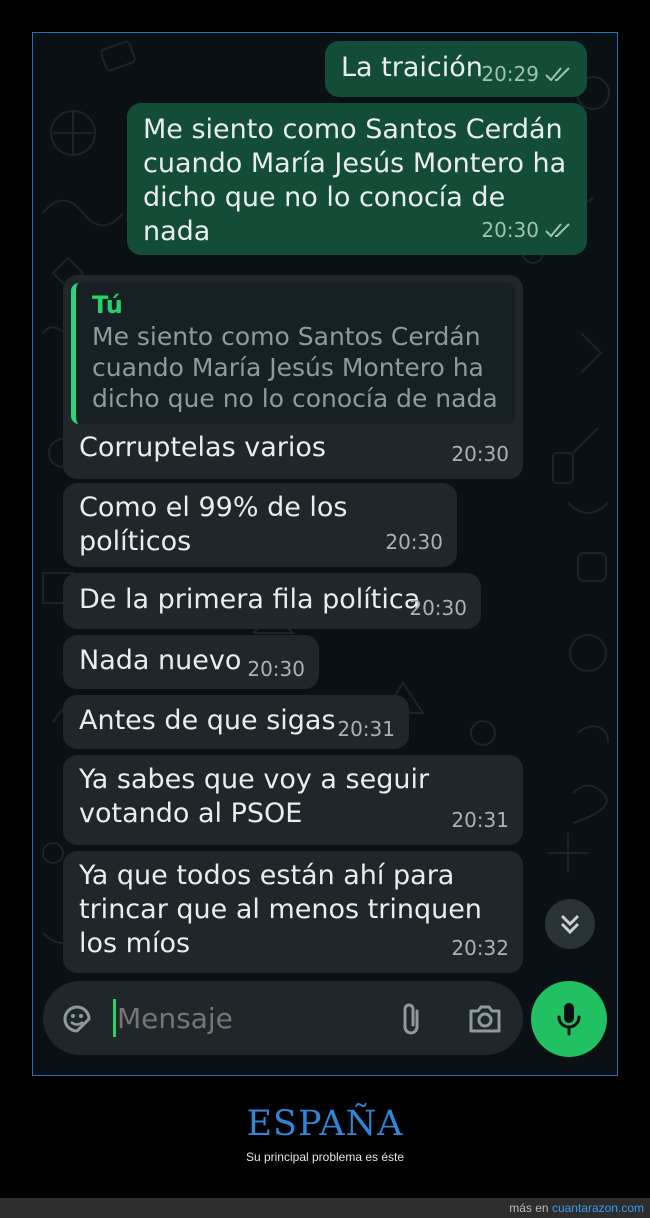 The image size is (650, 1218). I want to click on footer-site-link: cuantarazon.com, so click(598, 1208).